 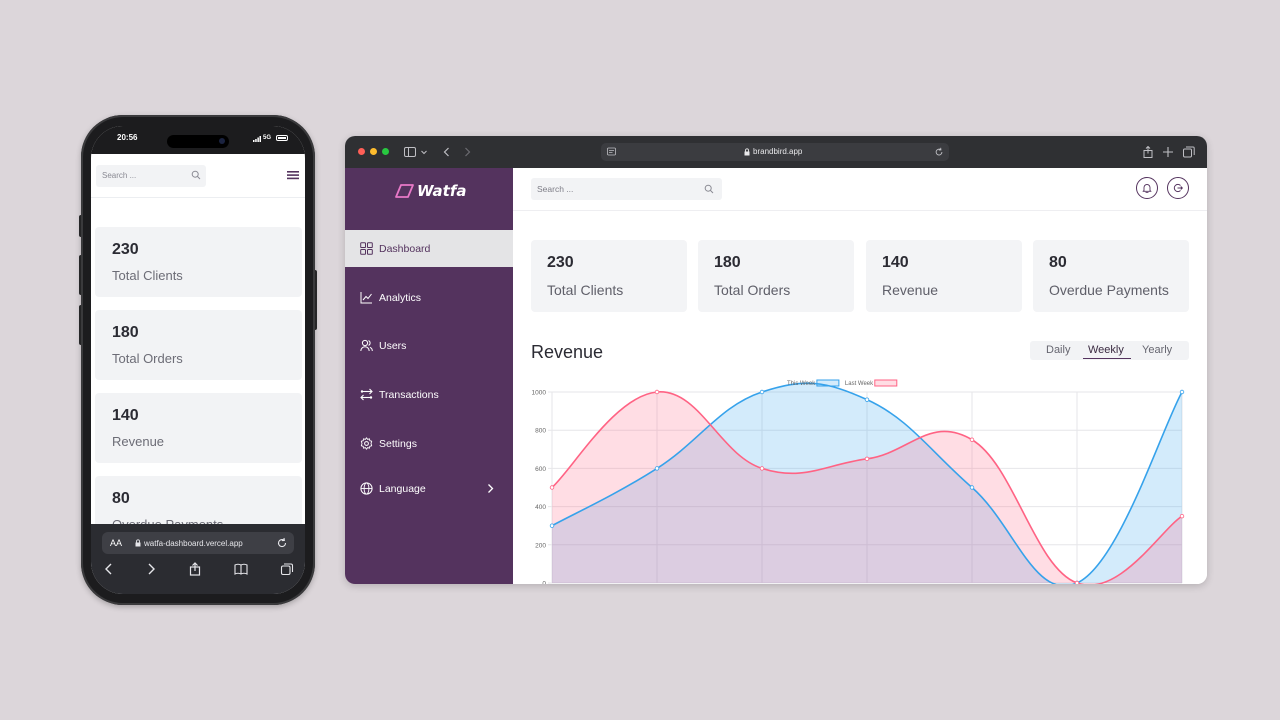 I want to click on sidebar-item-label: Dashboard, so click(x=405, y=249).